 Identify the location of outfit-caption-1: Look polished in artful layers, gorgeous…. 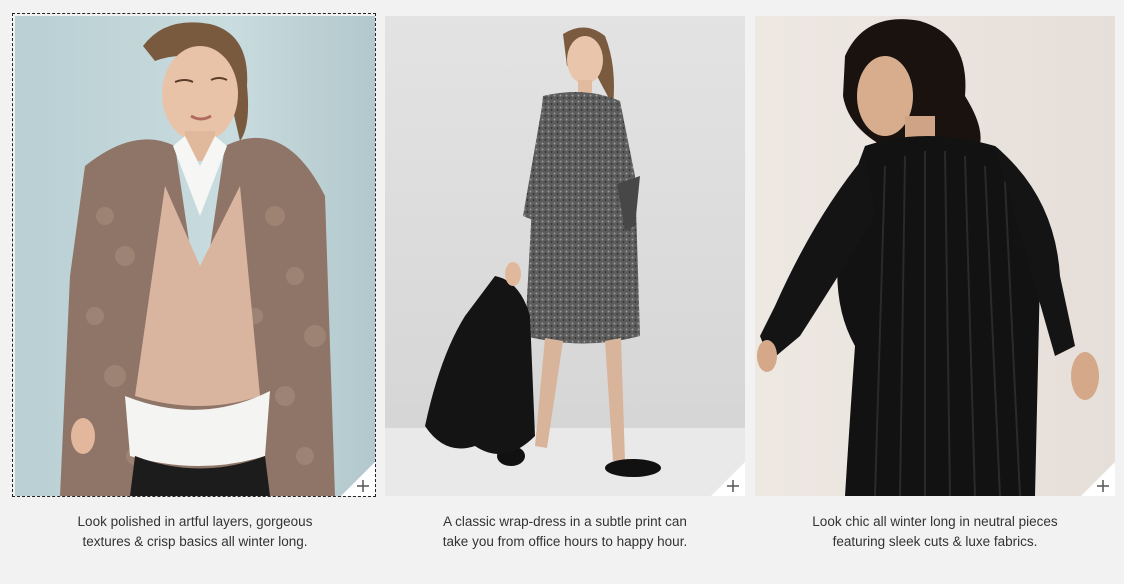
(195, 532).